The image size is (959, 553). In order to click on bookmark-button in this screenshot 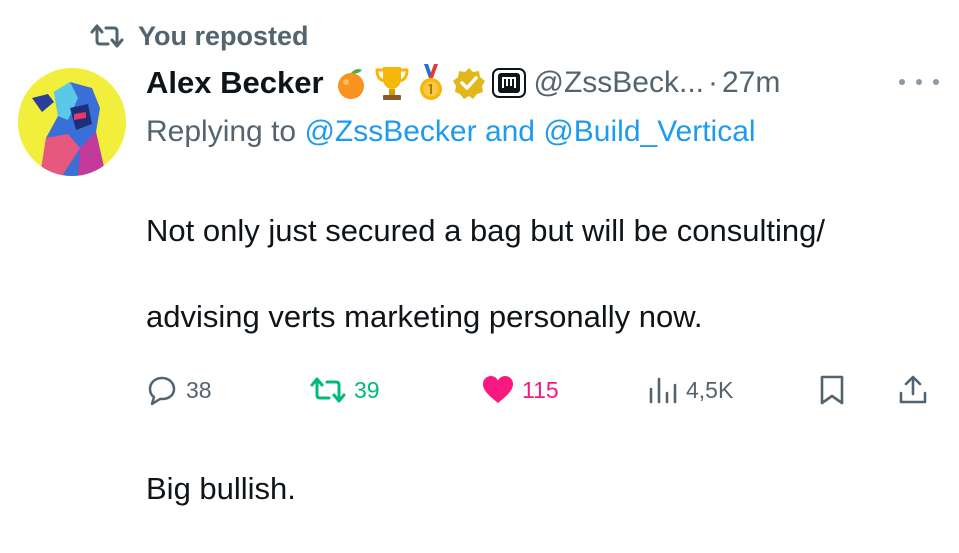, I will do `click(832, 390)`.